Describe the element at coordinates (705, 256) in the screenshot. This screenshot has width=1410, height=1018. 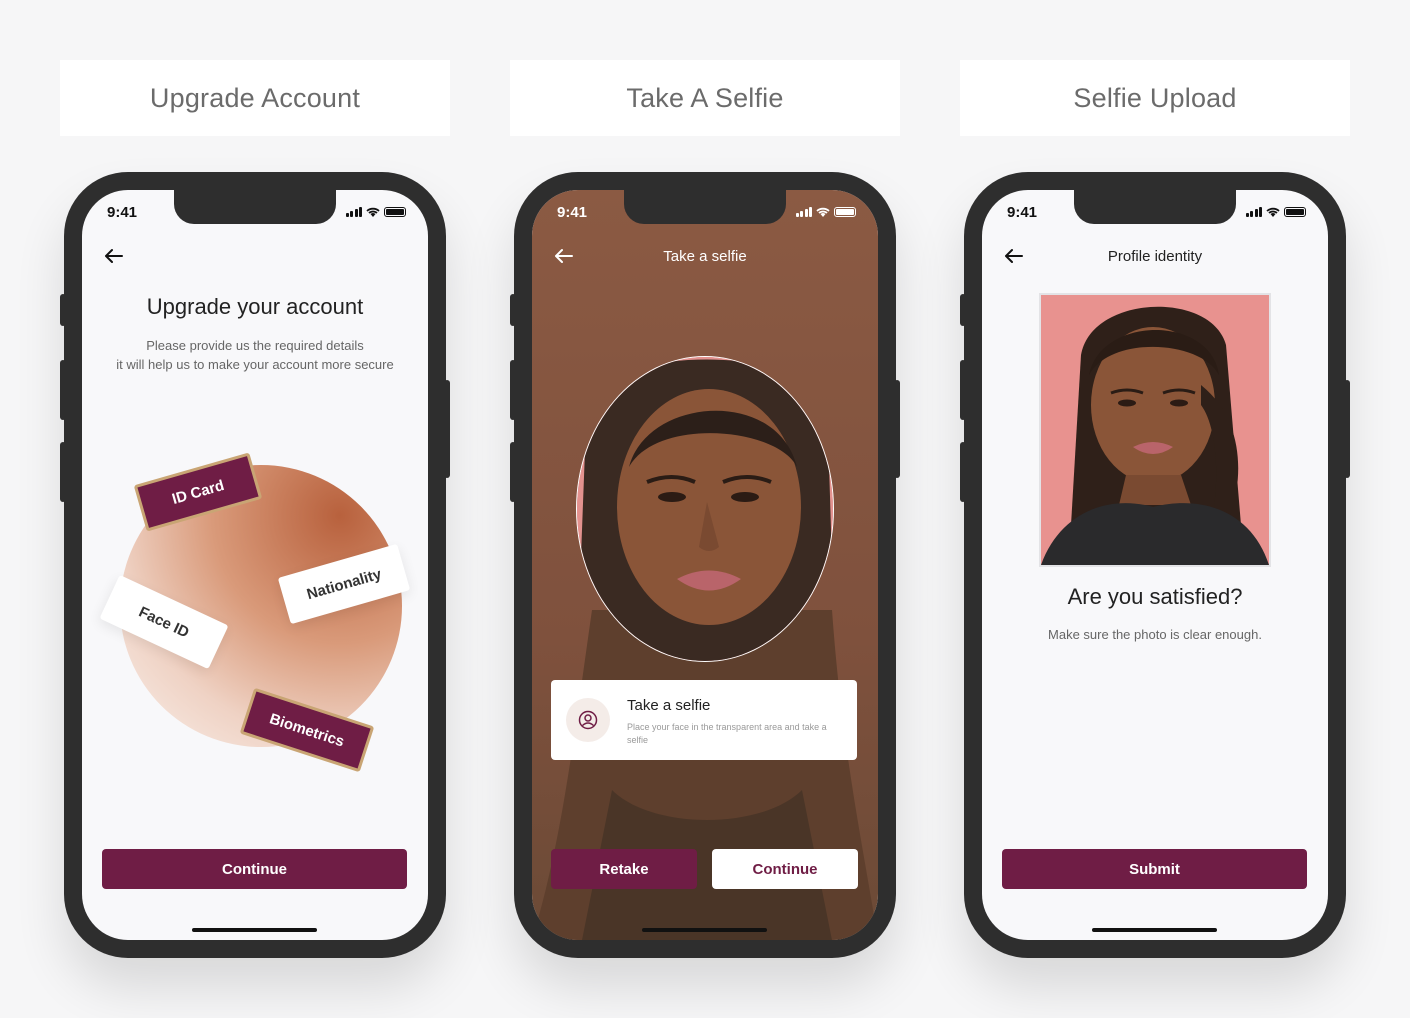
I see `nav-title: Take a selfie` at that location.